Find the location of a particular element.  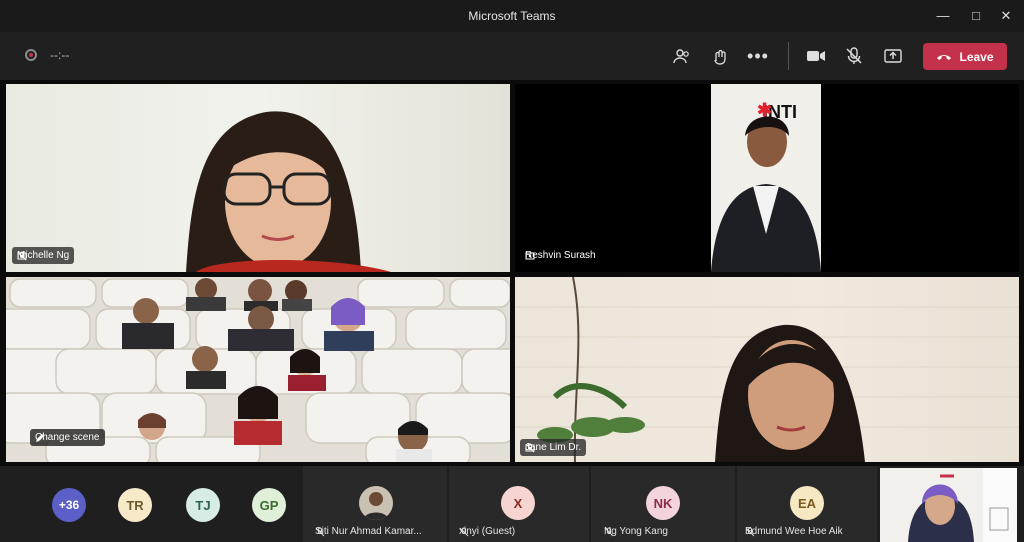

minimize-icon: — is located at coordinates (943, 16).